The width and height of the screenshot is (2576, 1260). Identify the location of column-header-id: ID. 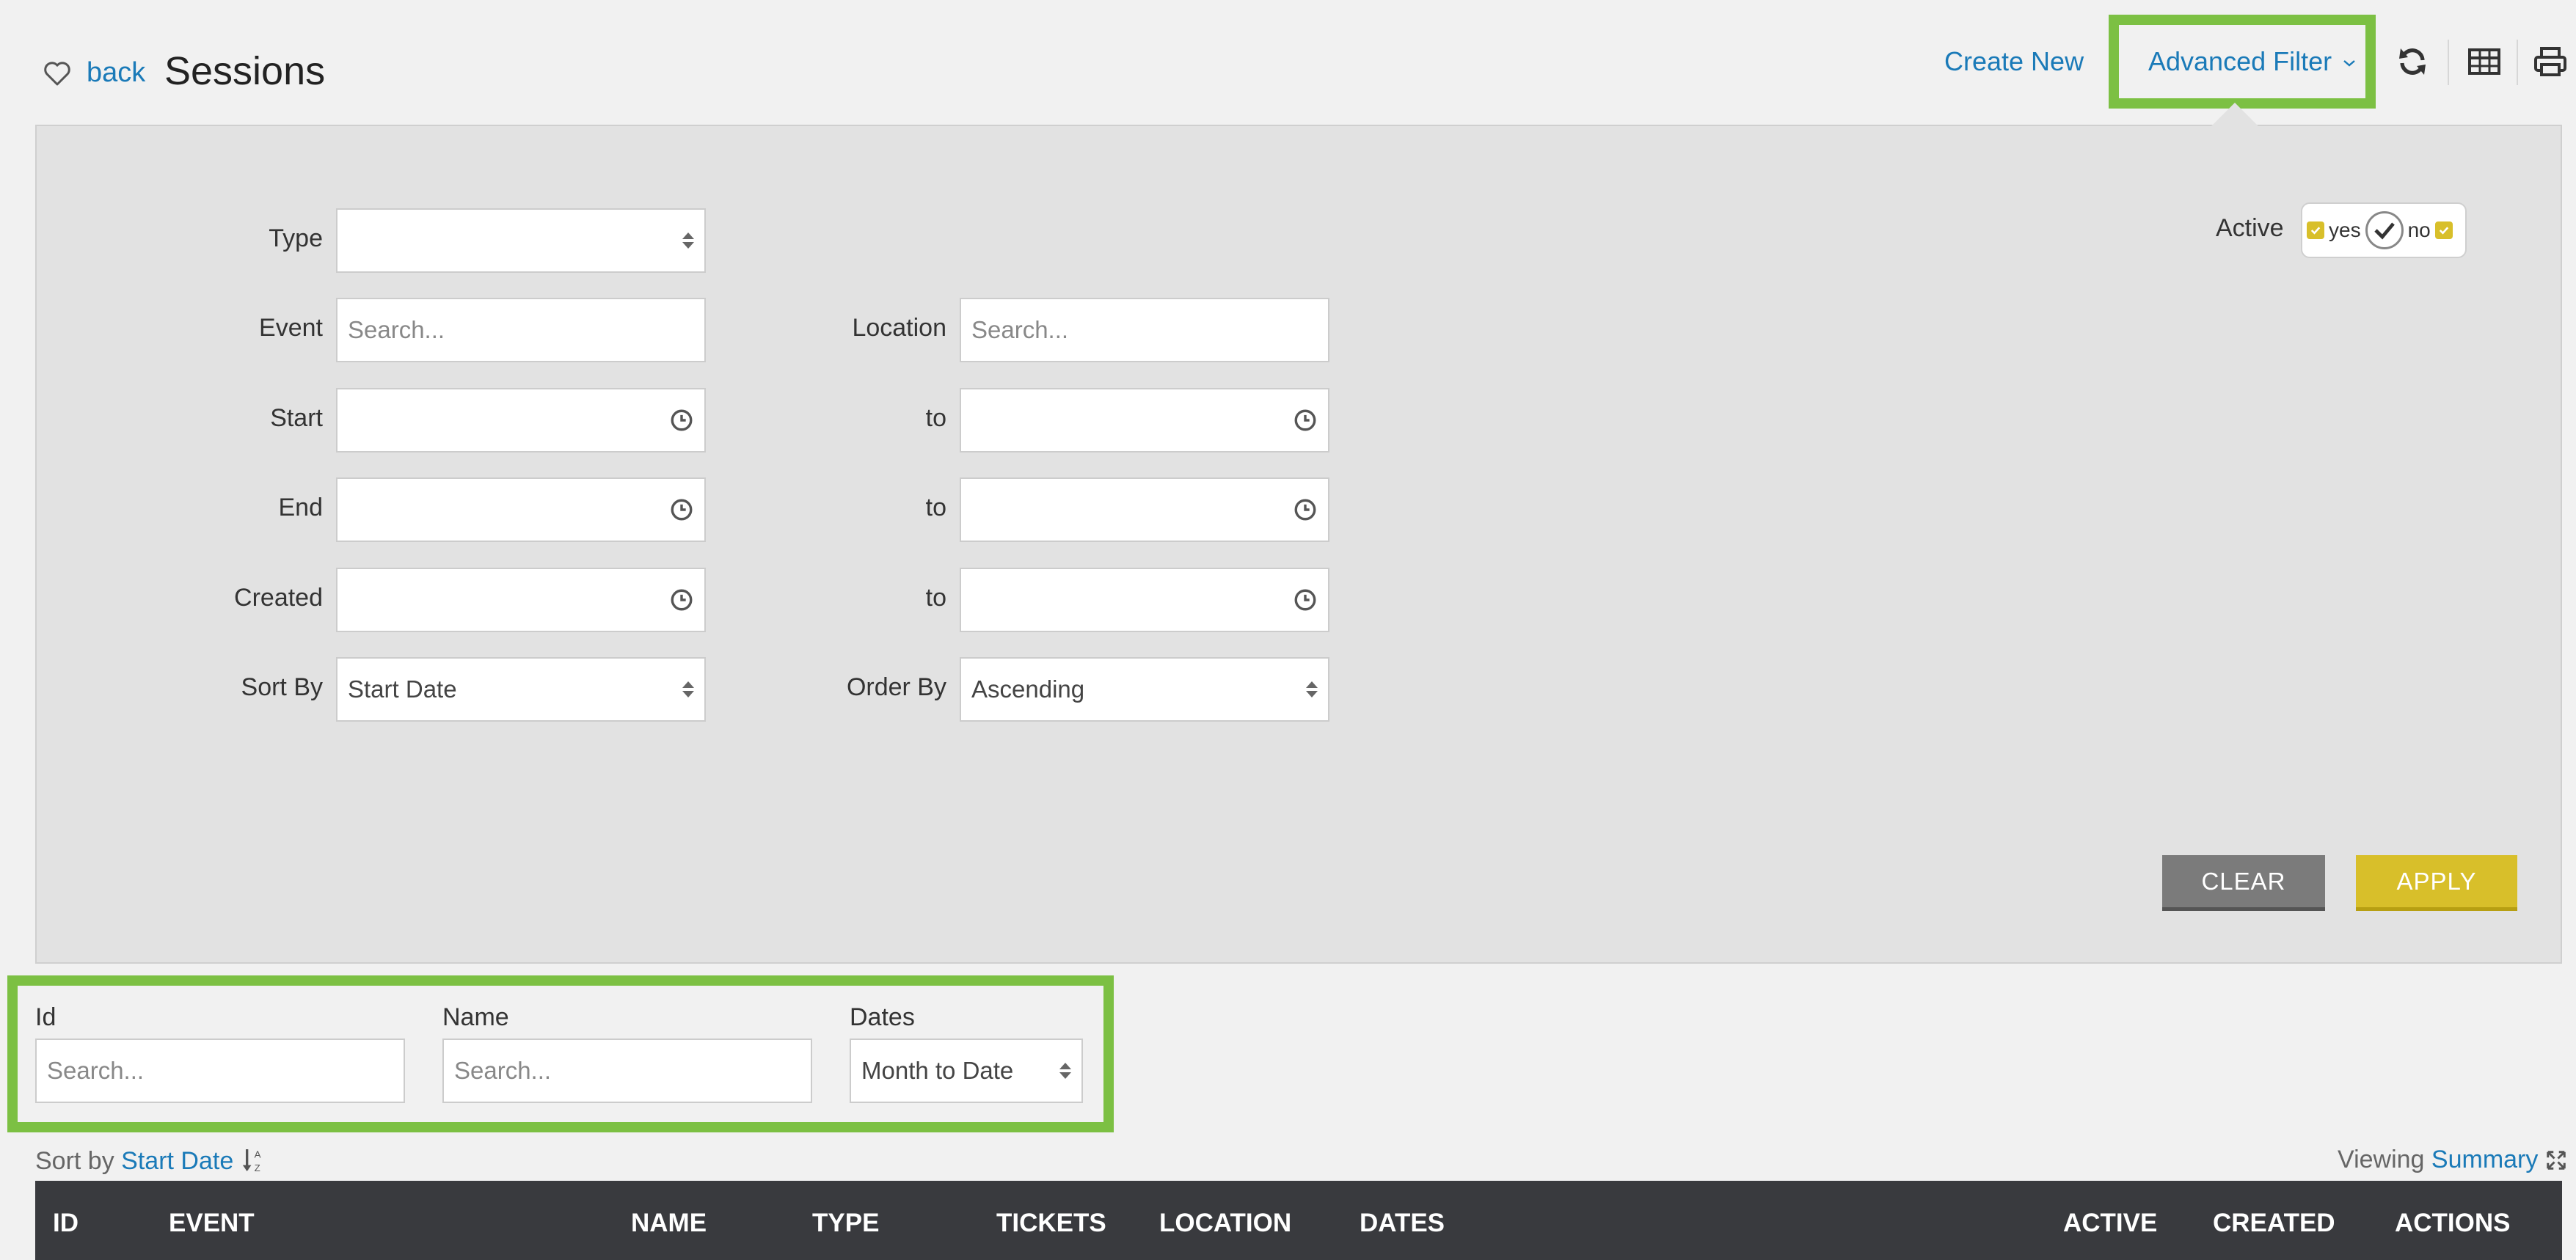
(66, 1223).